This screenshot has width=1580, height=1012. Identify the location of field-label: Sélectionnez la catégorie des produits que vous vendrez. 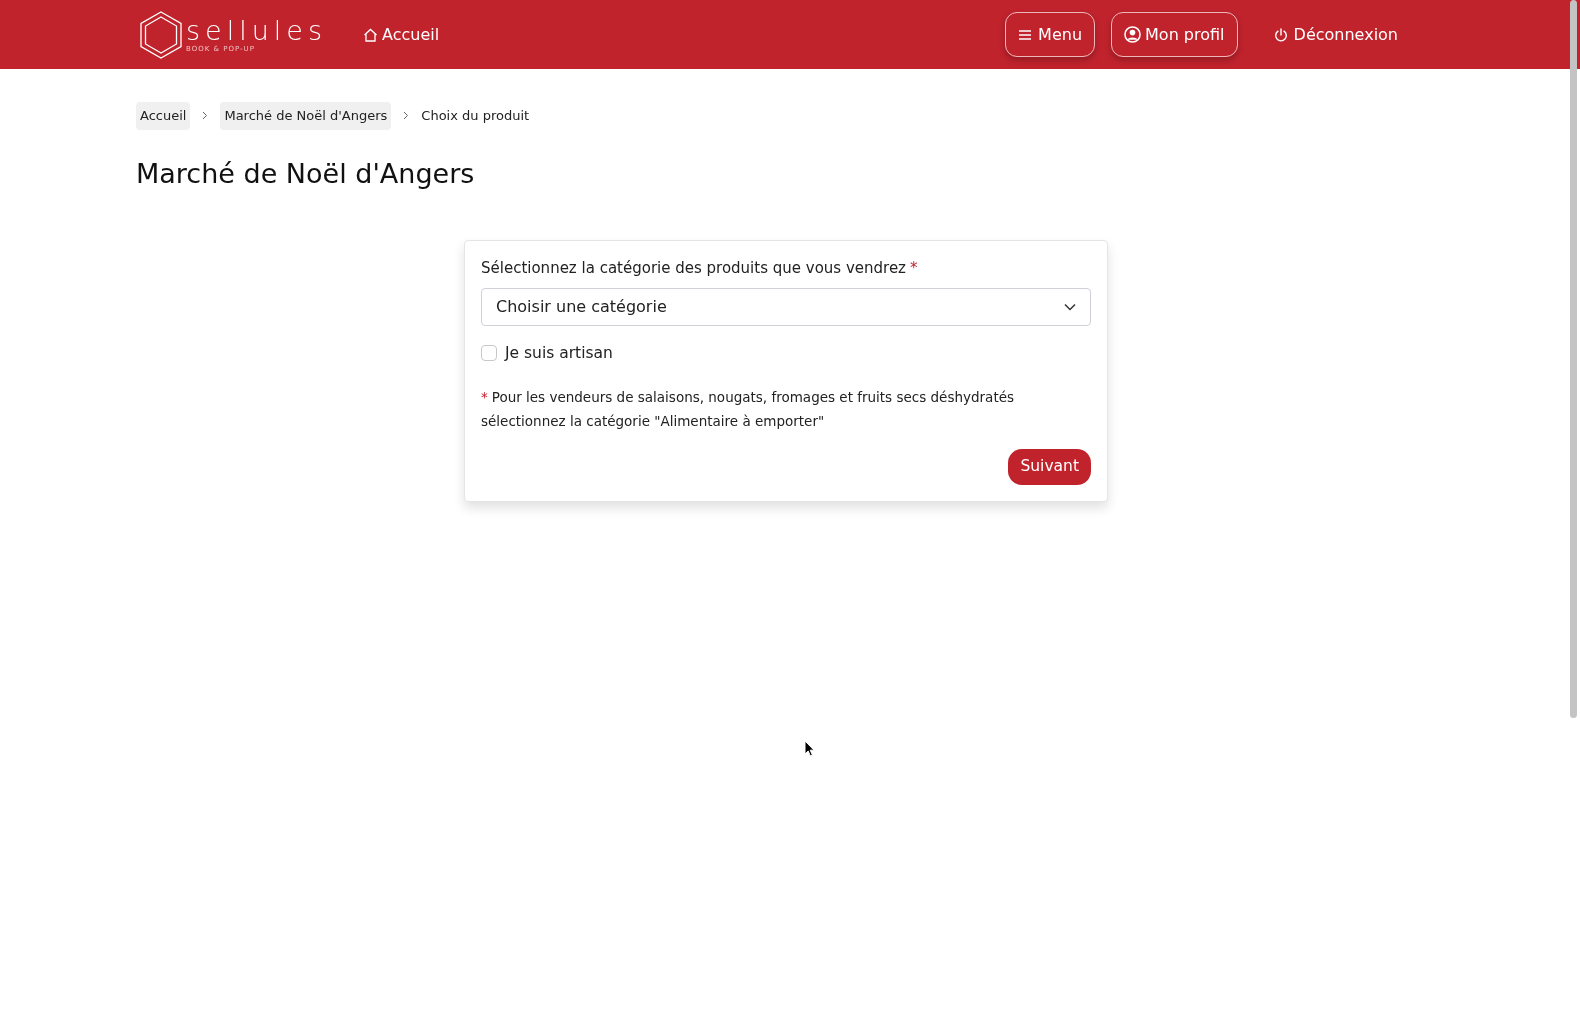
(693, 268).